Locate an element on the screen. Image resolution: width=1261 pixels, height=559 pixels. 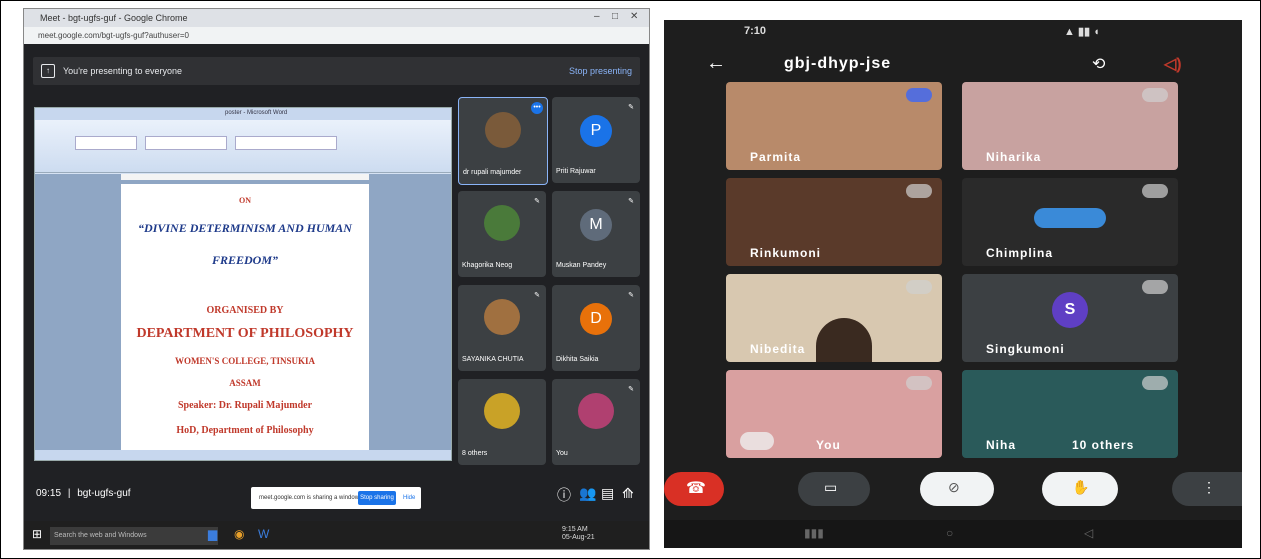
participant-tile: ✎ You is located at coordinates (596, 422).